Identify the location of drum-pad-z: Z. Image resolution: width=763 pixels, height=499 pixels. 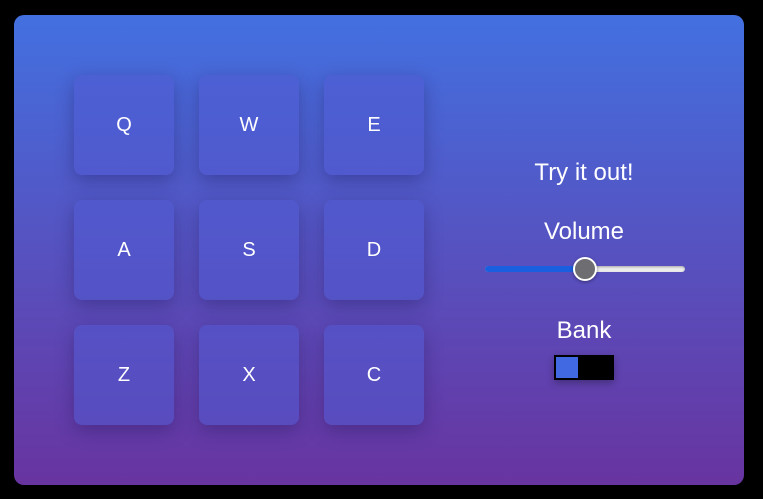
(124, 375).